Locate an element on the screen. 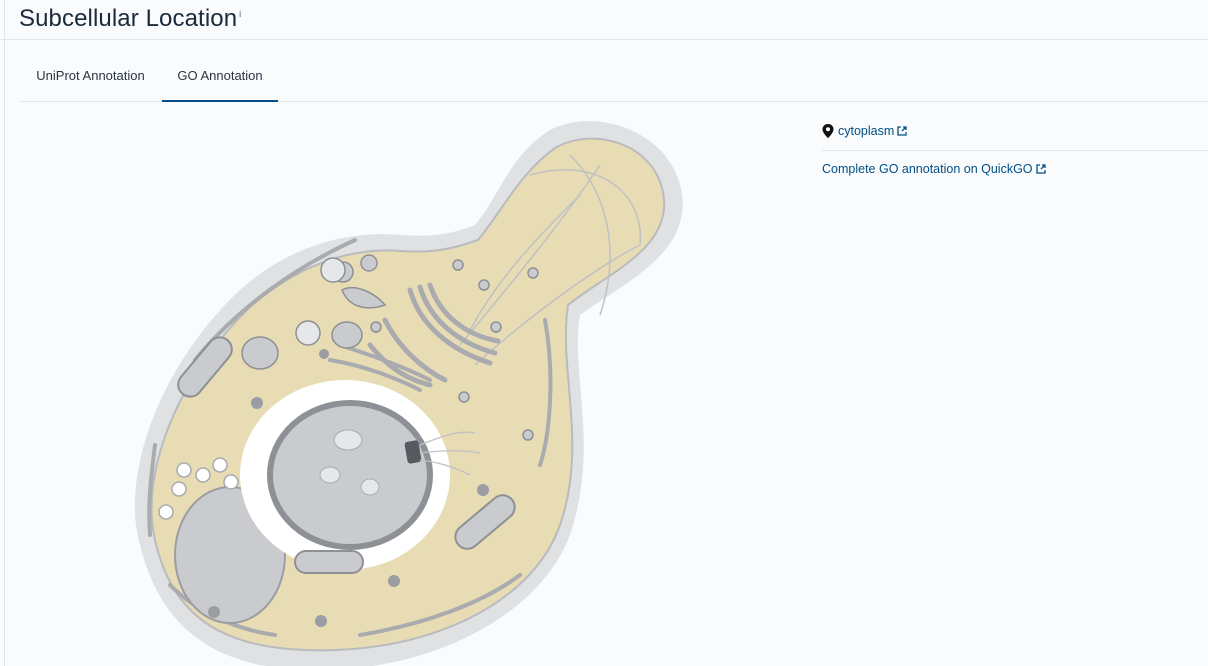  left-border is located at coordinates (4, 333).